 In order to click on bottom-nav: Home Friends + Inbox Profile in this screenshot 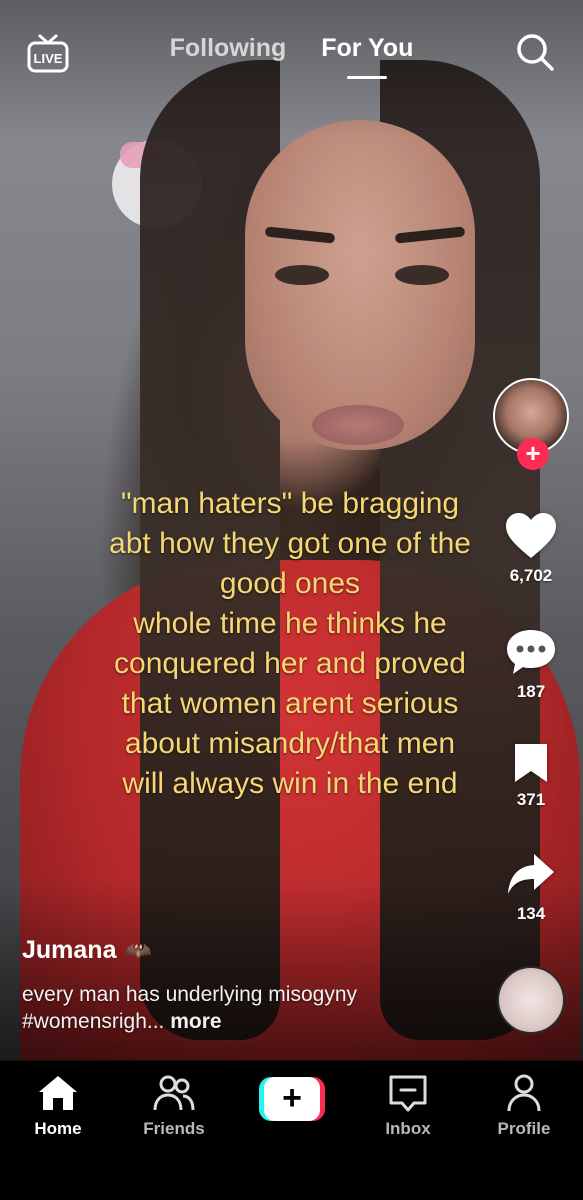, I will do `click(291, 1130)`.